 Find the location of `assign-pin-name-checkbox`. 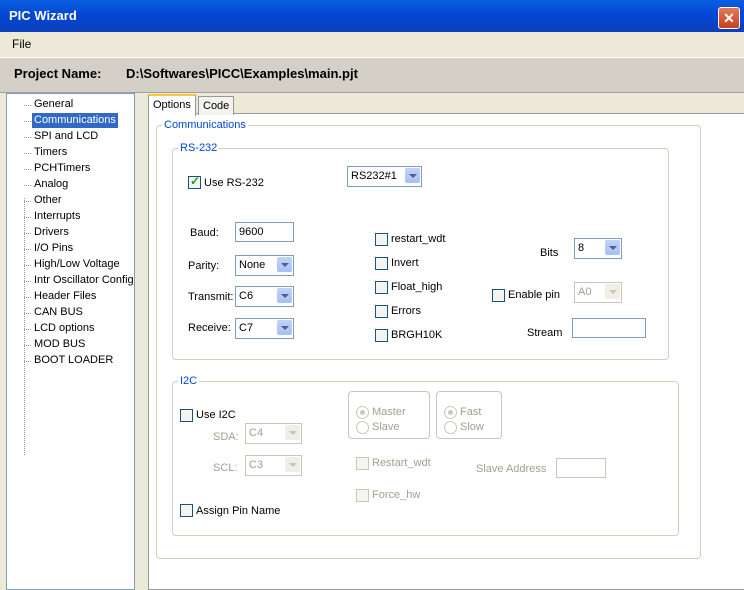

assign-pin-name-checkbox is located at coordinates (186, 510).